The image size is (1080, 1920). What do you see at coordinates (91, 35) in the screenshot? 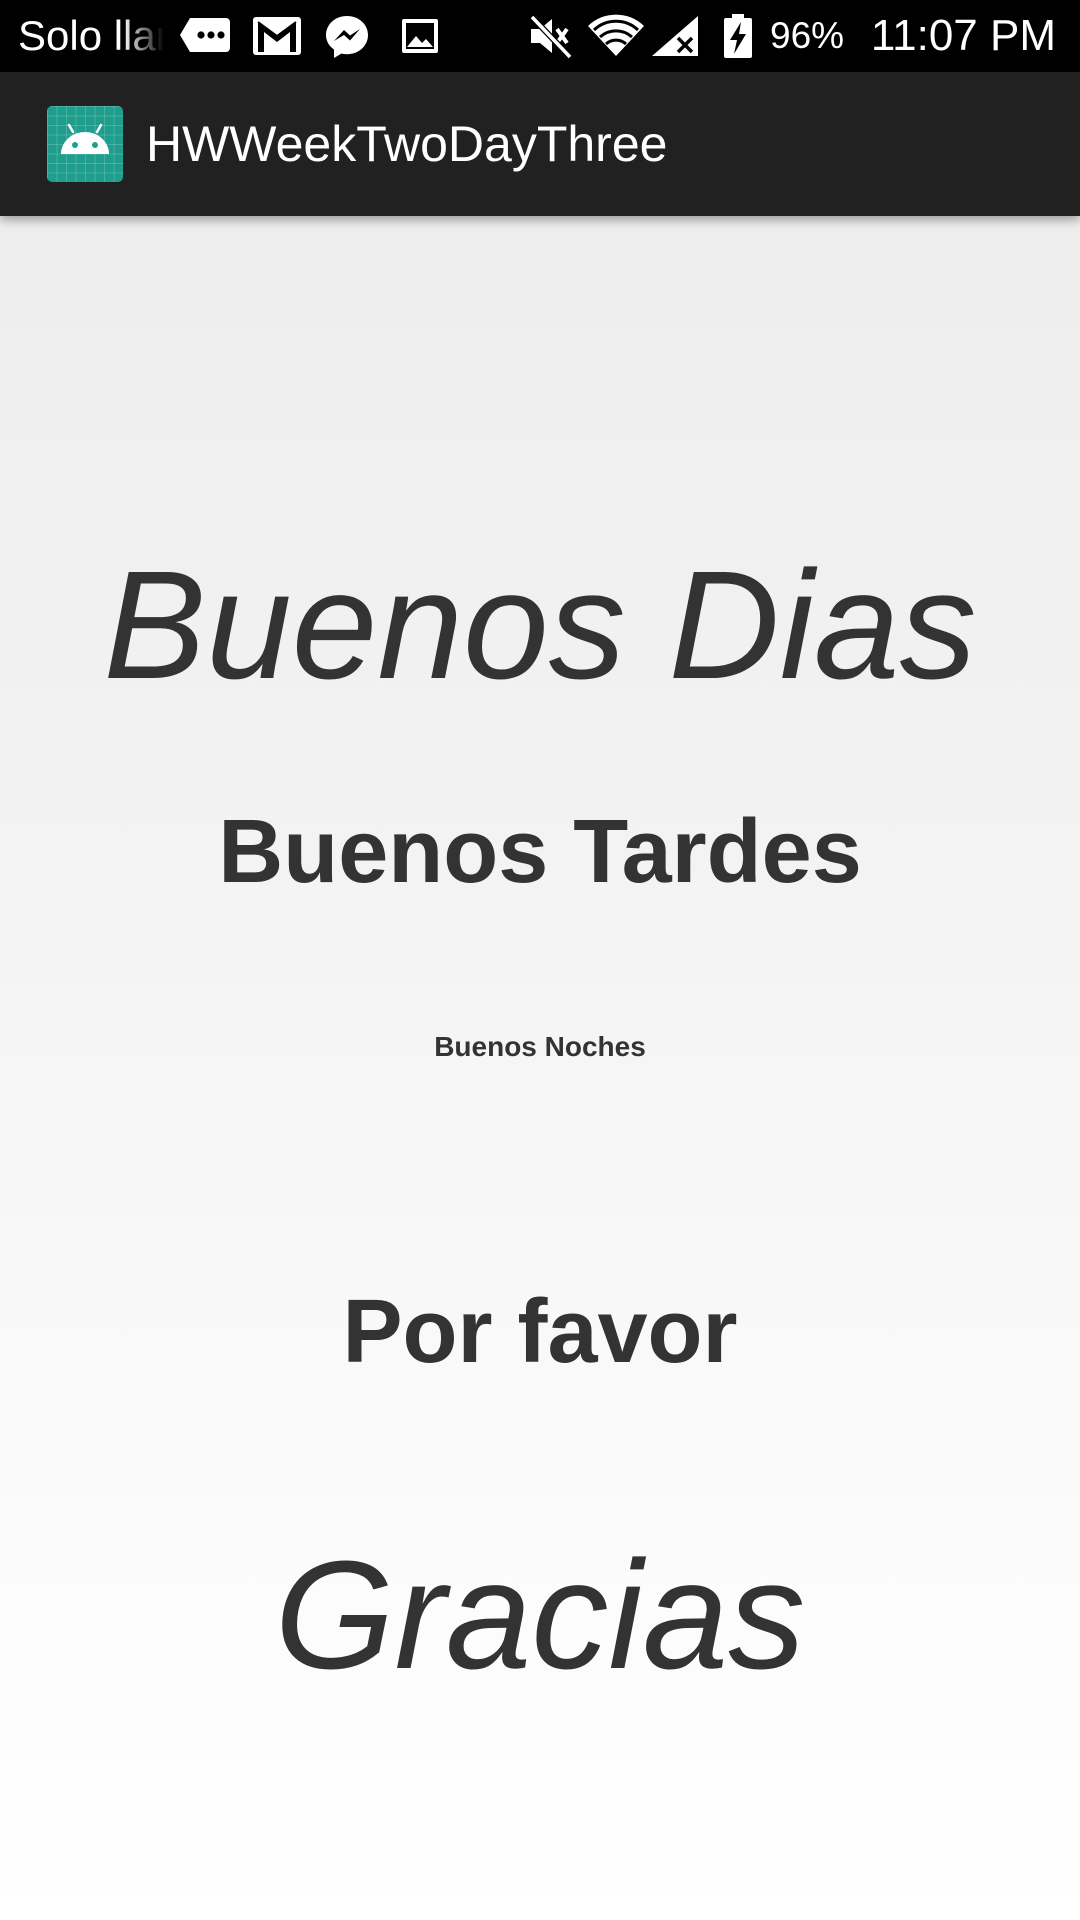
I see `carrier-label: Solo llamadas` at bounding box center [91, 35].